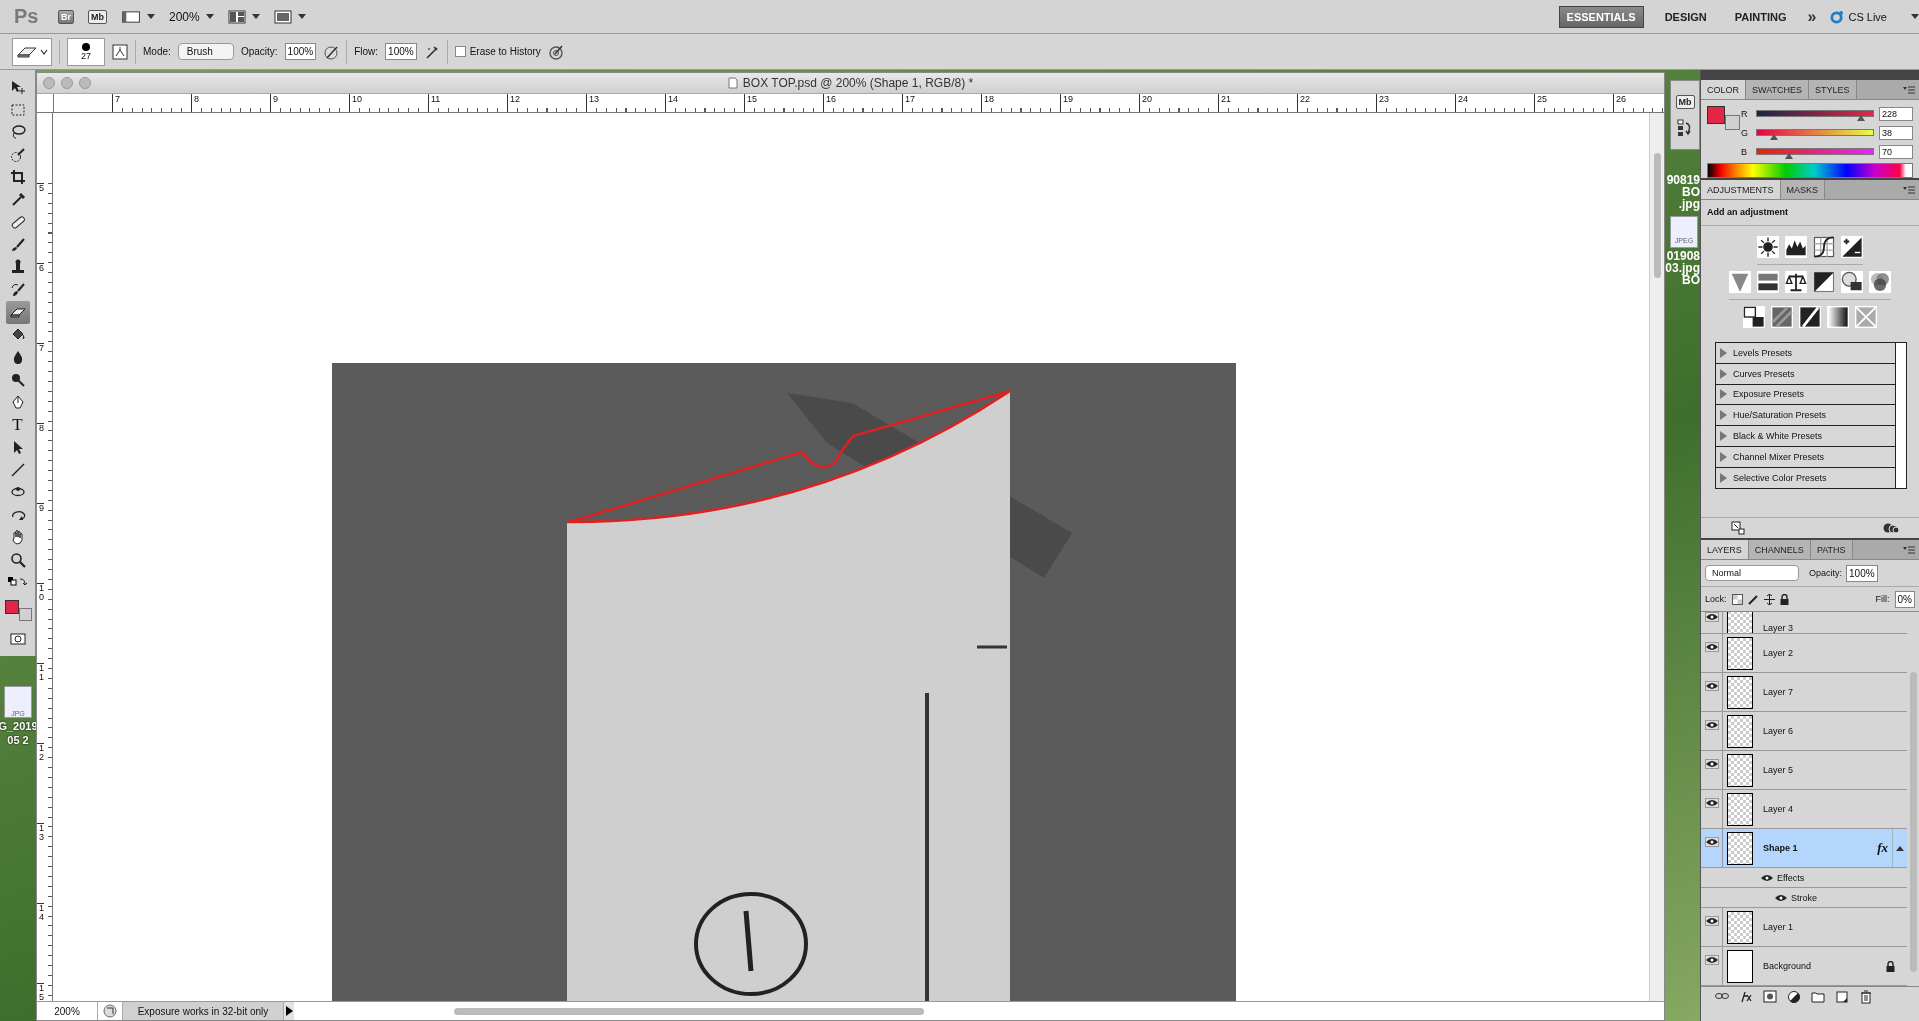 The height and width of the screenshot is (1021, 1919). I want to click on sun-icon, so click(1768, 247).